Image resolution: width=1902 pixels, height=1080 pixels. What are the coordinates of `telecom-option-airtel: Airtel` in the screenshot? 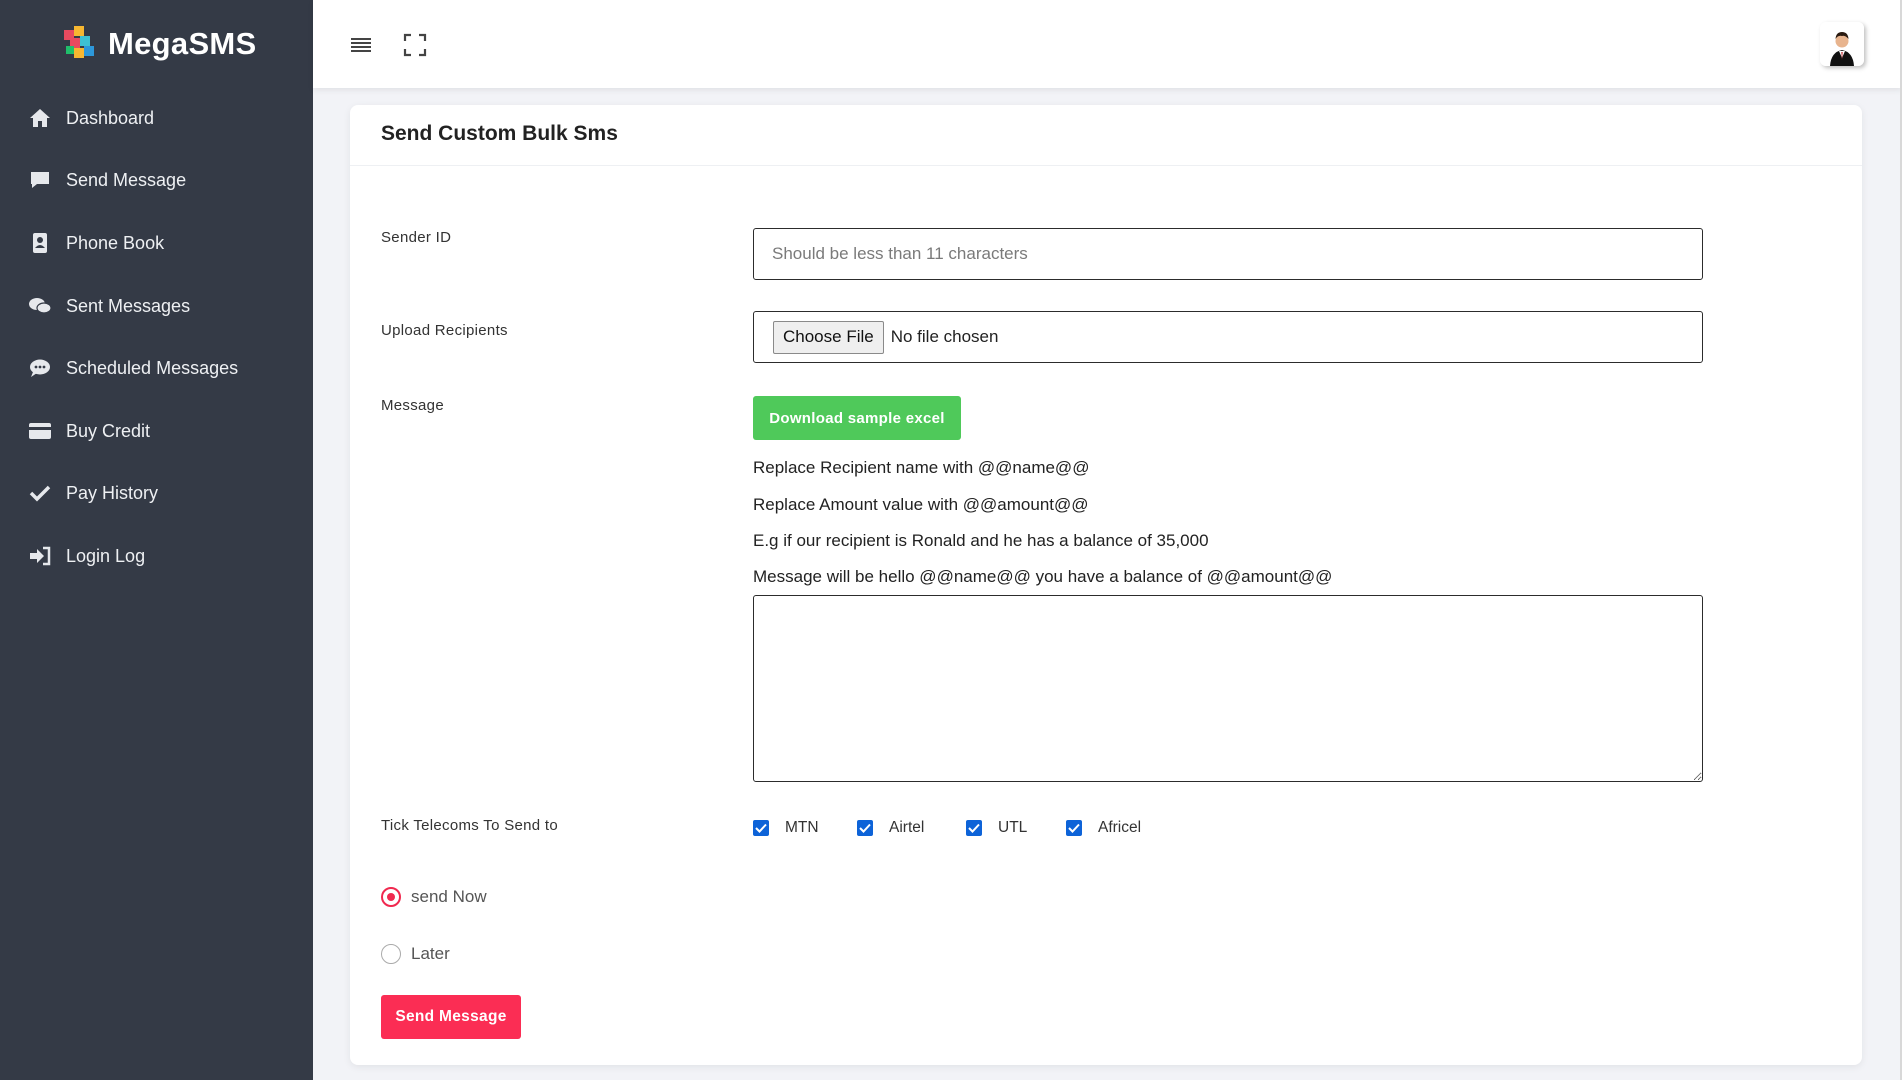 It's located at (890, 828).